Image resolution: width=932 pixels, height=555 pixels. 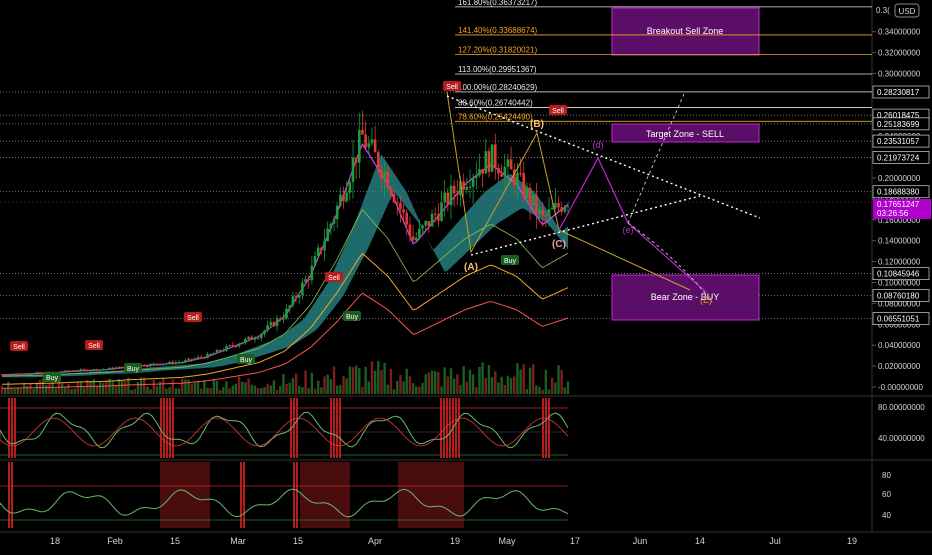 What do you see at coordinates (175, 541) in the screenshot?
I see `time-axis-label: 15` at bounding box center [175, 541].